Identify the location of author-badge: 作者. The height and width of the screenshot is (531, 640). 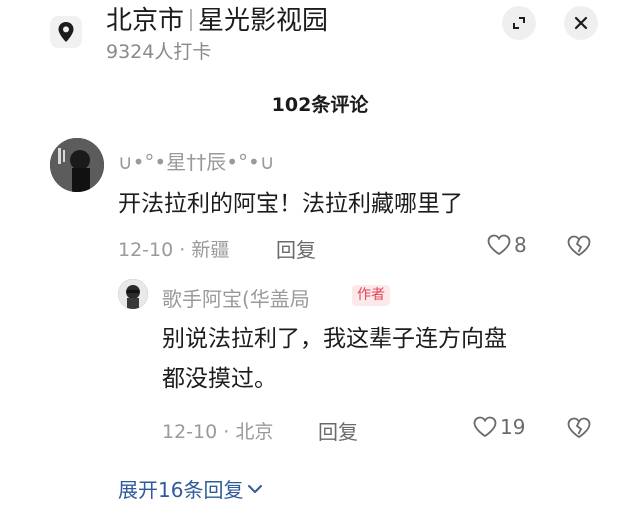
(371, 295).